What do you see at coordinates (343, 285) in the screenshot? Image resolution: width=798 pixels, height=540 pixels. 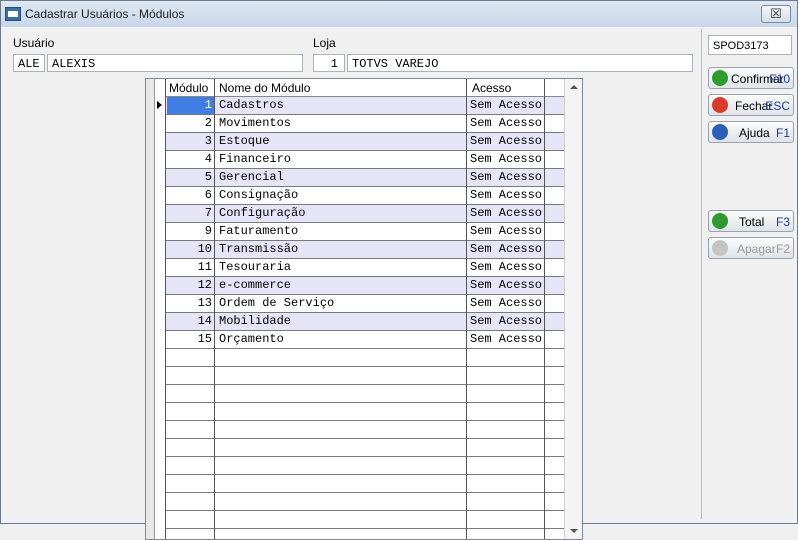 I see `cell-nome: e-commerce` at bounding box center [343, 285].